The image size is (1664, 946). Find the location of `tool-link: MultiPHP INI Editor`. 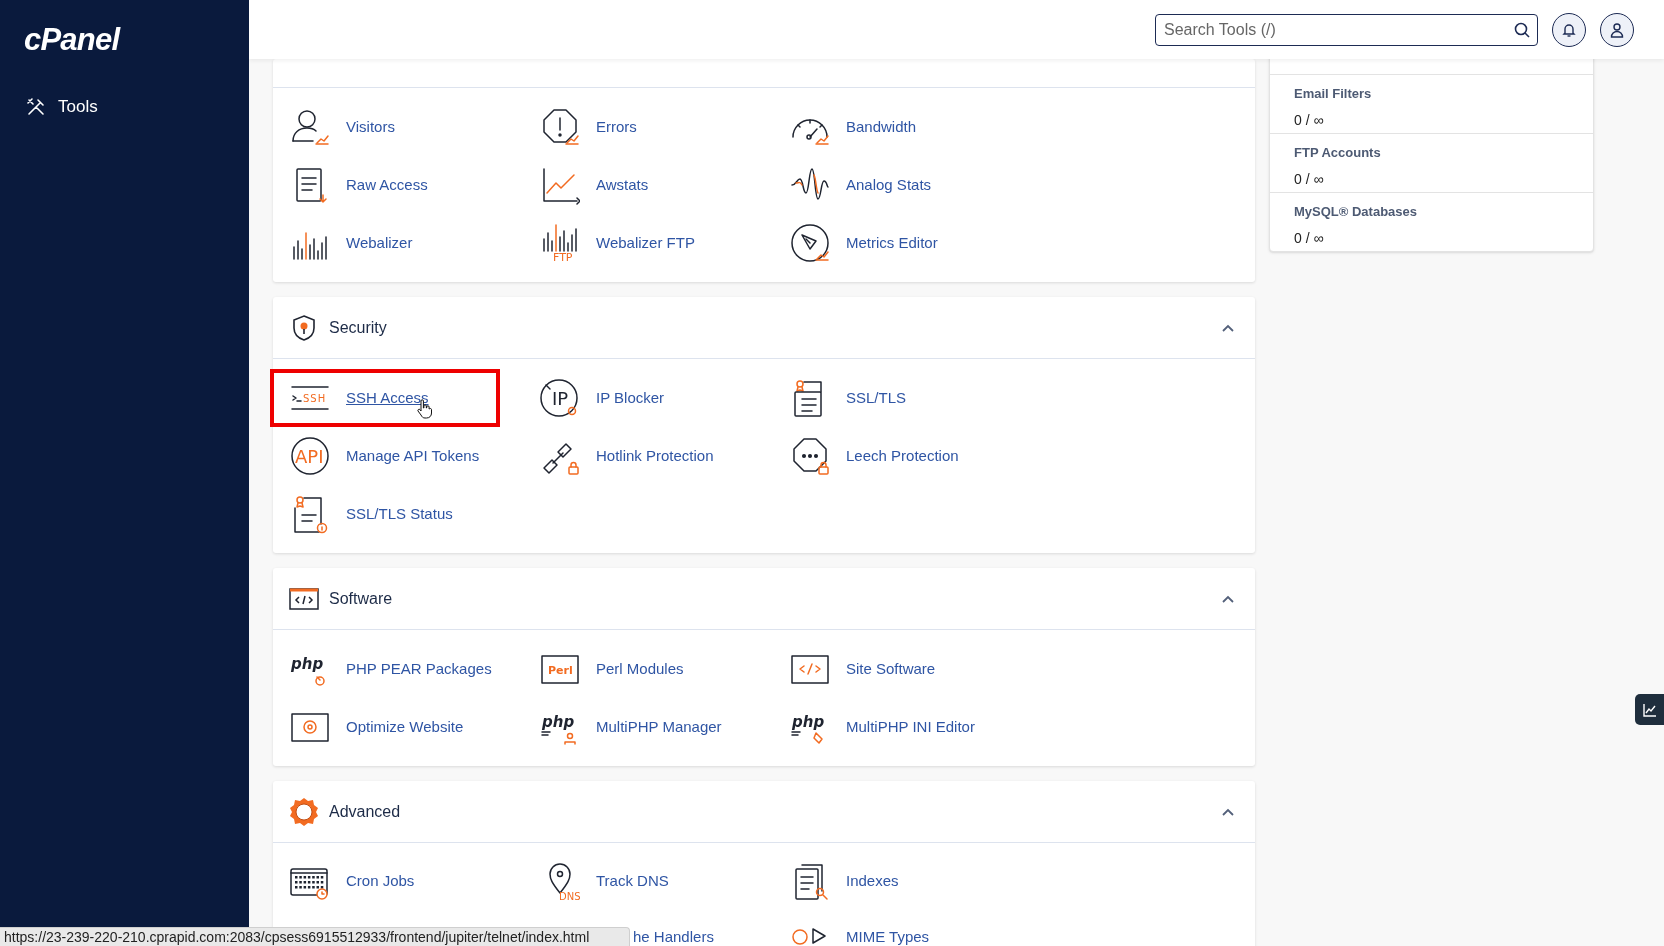

tool-link: MultiPHP INI Editor is located at coordinates (910, 727).